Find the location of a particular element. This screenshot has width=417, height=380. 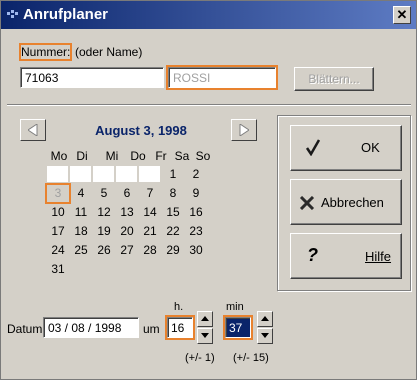

calendar-day: 11 is located at coordinates (81, 212).